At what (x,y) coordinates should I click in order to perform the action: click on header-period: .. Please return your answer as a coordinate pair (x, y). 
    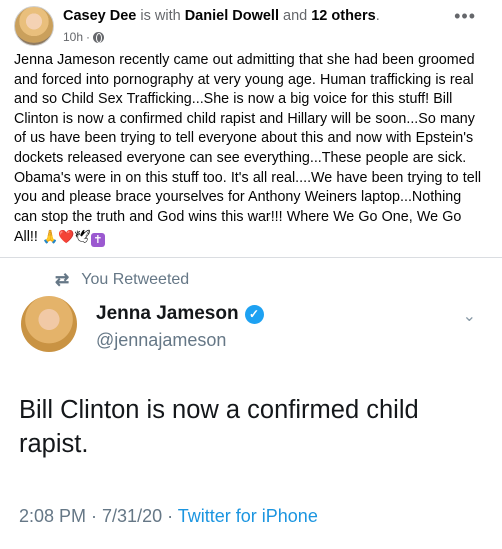
    Looking at the image, I should click on (377, 16).